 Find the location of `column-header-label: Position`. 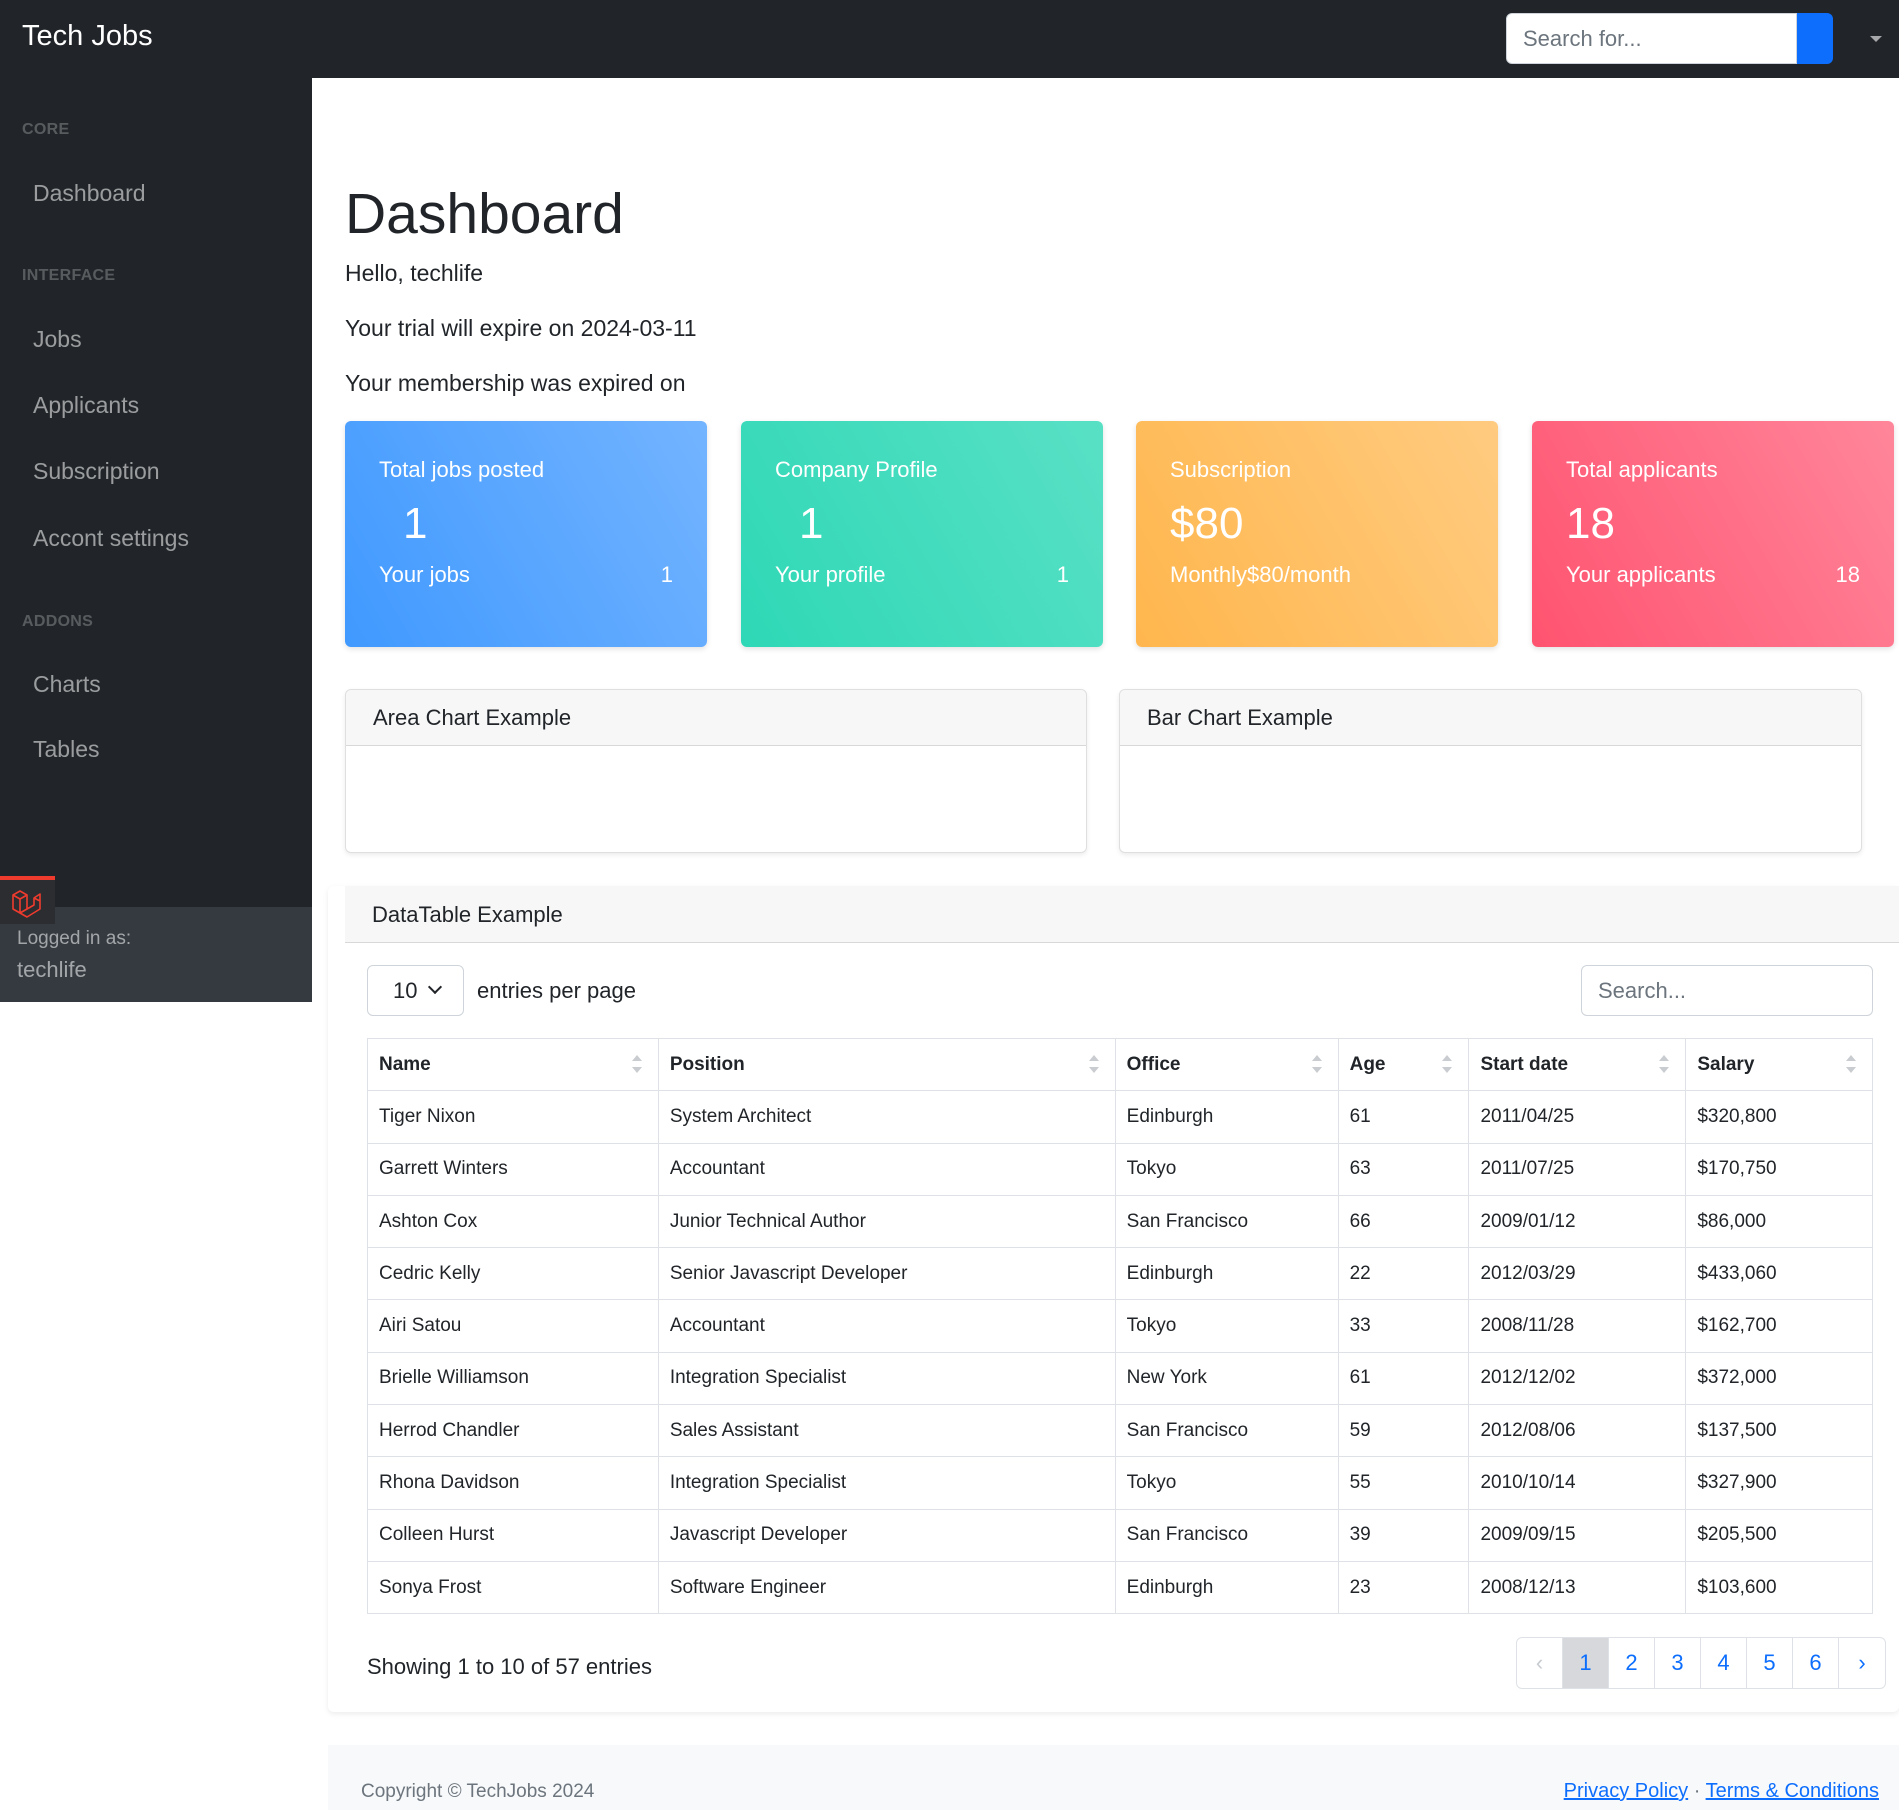

column-header-label: Position is located at coordinates (707, 1064).